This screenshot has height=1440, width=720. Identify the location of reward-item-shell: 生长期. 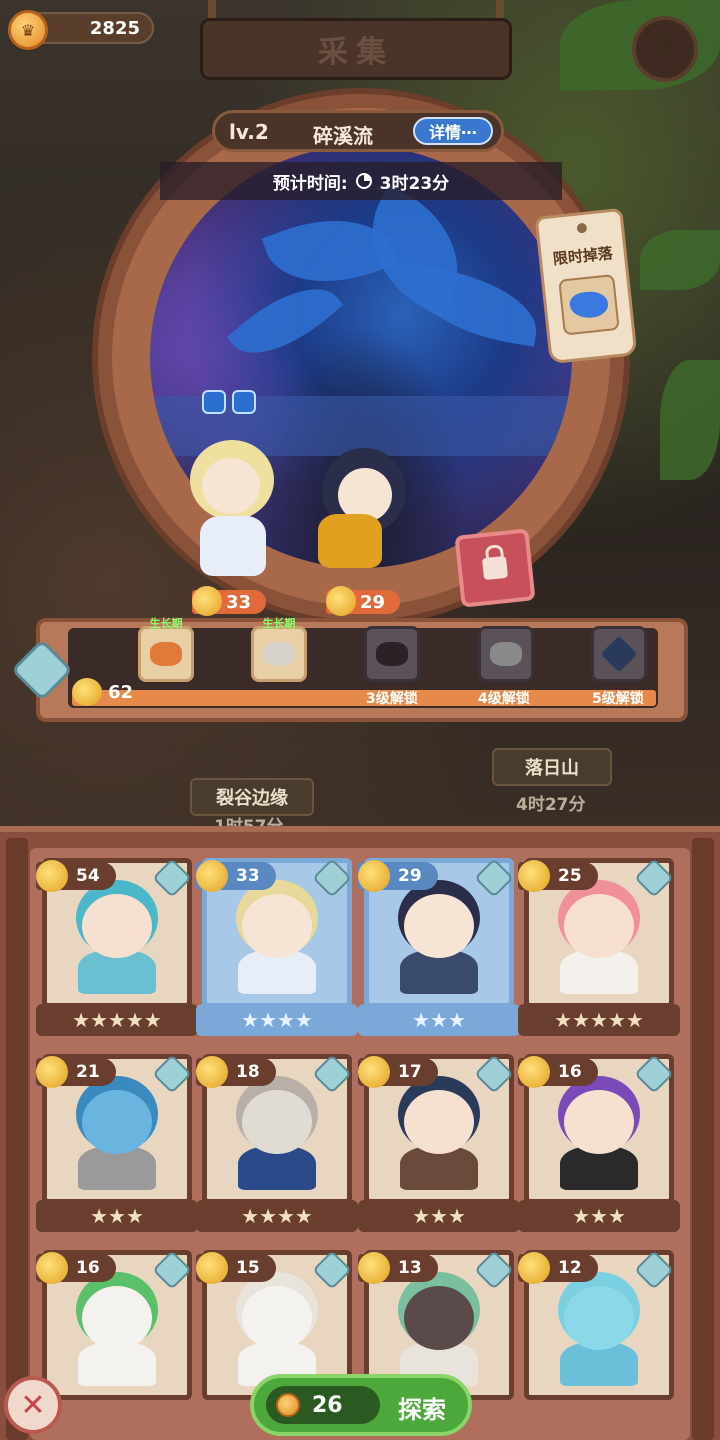
(166, 649).